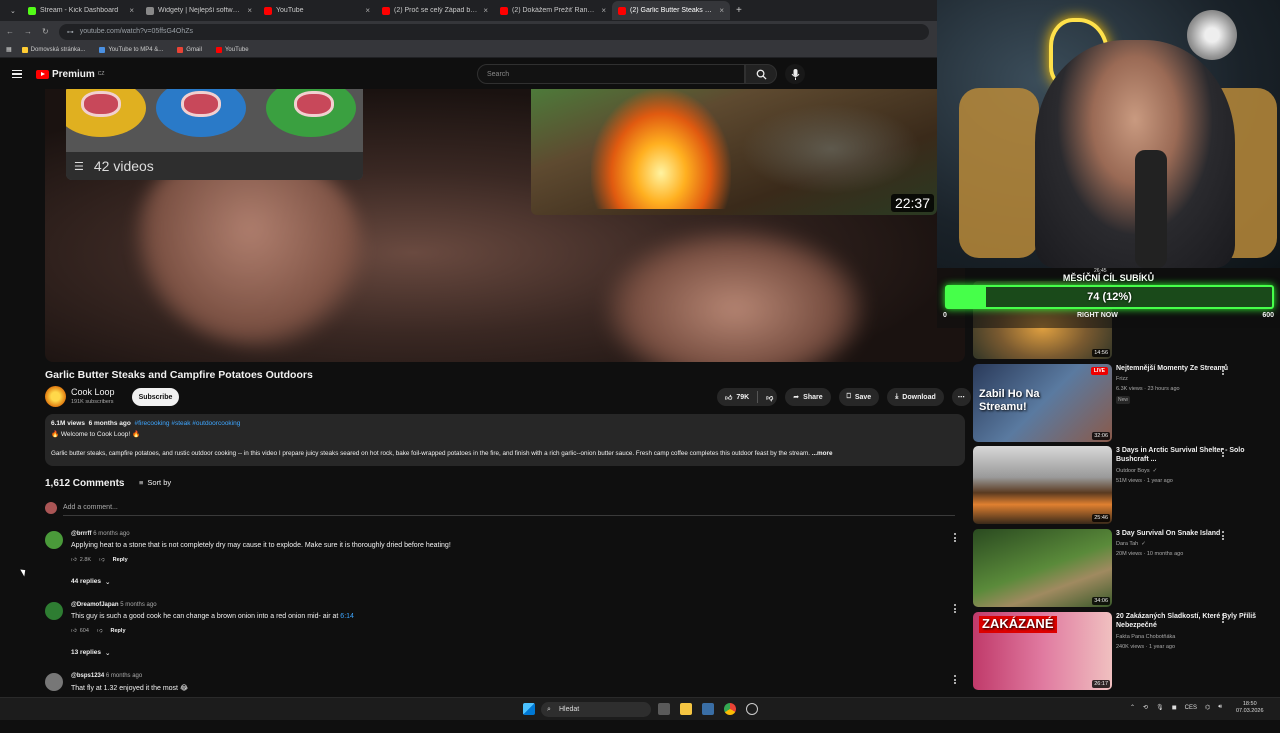 The image size is (1280, 733). Describe the element at coordinates (1145, 637) in the screenshot. I see `video-channel: Fakta Pana Chobotňáka` at that location.